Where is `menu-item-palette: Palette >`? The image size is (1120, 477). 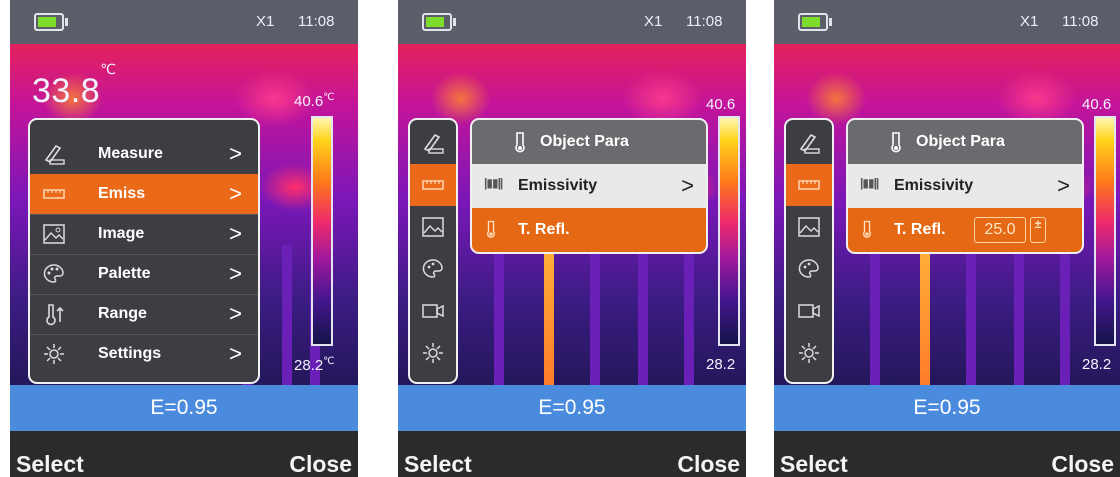 menu-item-palette: Palette > is located at coordinates (144, 274).